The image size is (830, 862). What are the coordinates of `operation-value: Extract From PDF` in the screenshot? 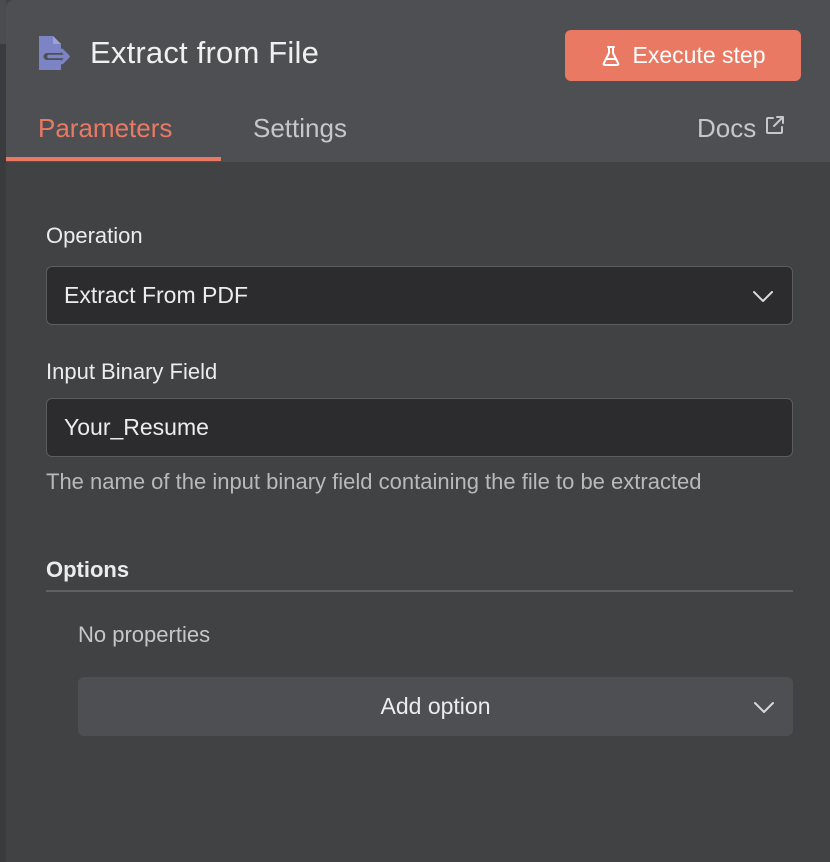 It's located at (156, 295).